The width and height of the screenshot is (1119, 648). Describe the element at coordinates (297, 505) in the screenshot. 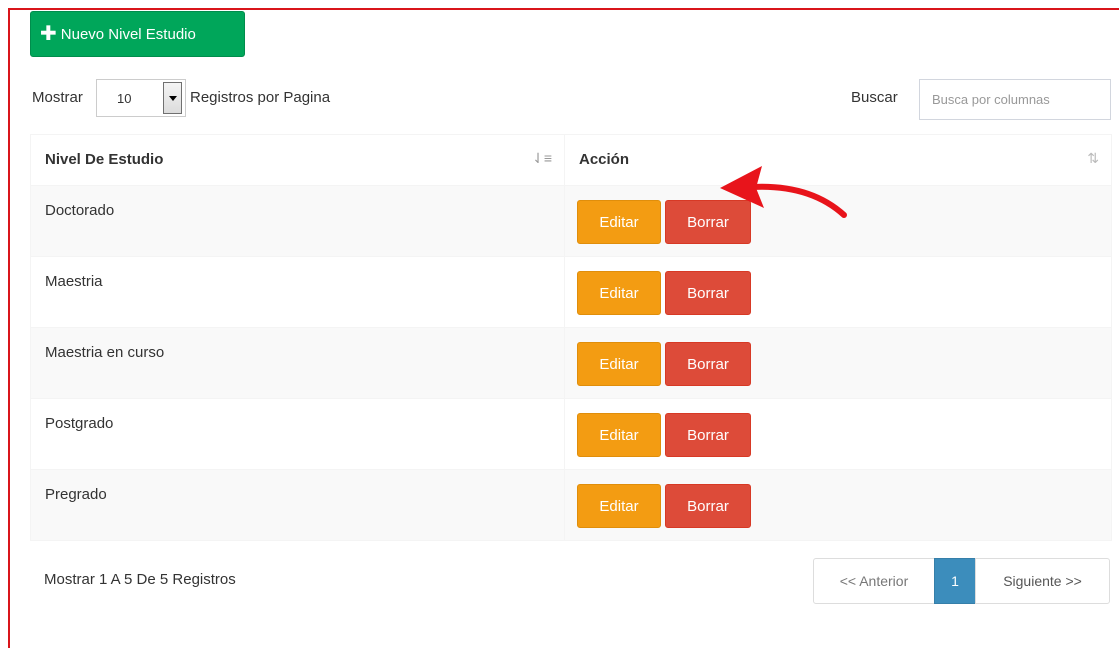

I see `nivel-cell: Pregrado` at that location.